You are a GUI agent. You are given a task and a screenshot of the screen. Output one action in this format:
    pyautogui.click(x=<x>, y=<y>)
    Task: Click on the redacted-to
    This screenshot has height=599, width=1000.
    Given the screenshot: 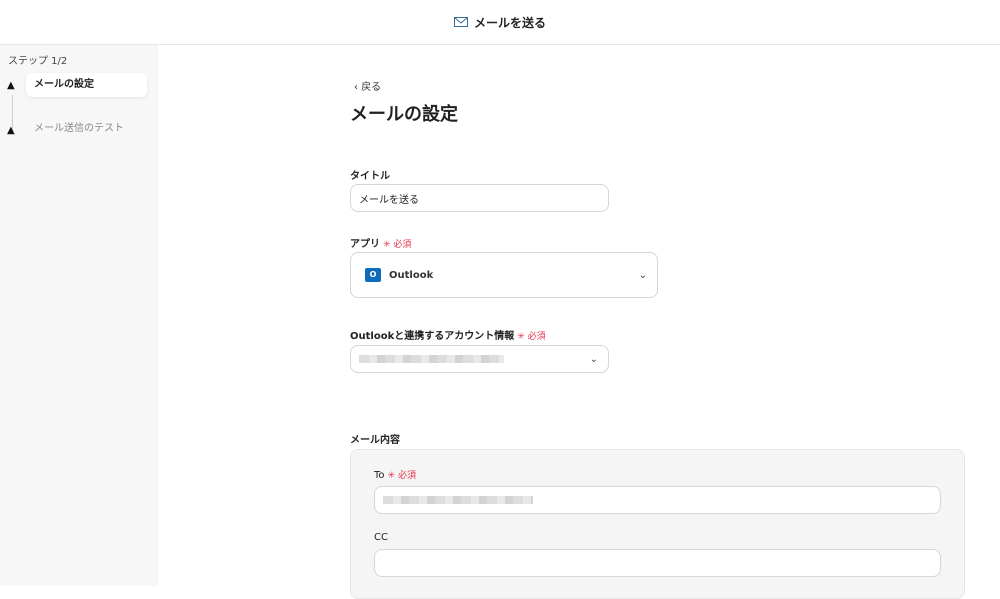 What is the action you would take?
    pyautogui.click(x=458, y=500)
    